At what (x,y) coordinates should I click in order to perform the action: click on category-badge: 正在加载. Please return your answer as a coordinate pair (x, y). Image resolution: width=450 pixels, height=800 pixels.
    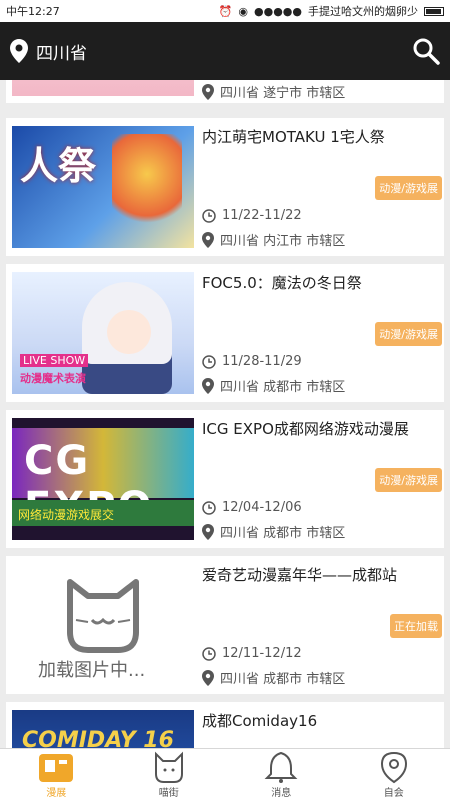
    Looking at the image, I should click on (416, 626).